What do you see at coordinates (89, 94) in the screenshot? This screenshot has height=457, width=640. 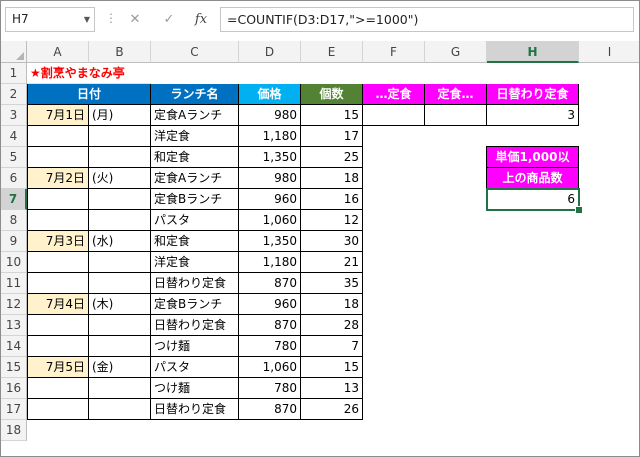 I see `header-date: 日付` at bounding box center [89, 94].